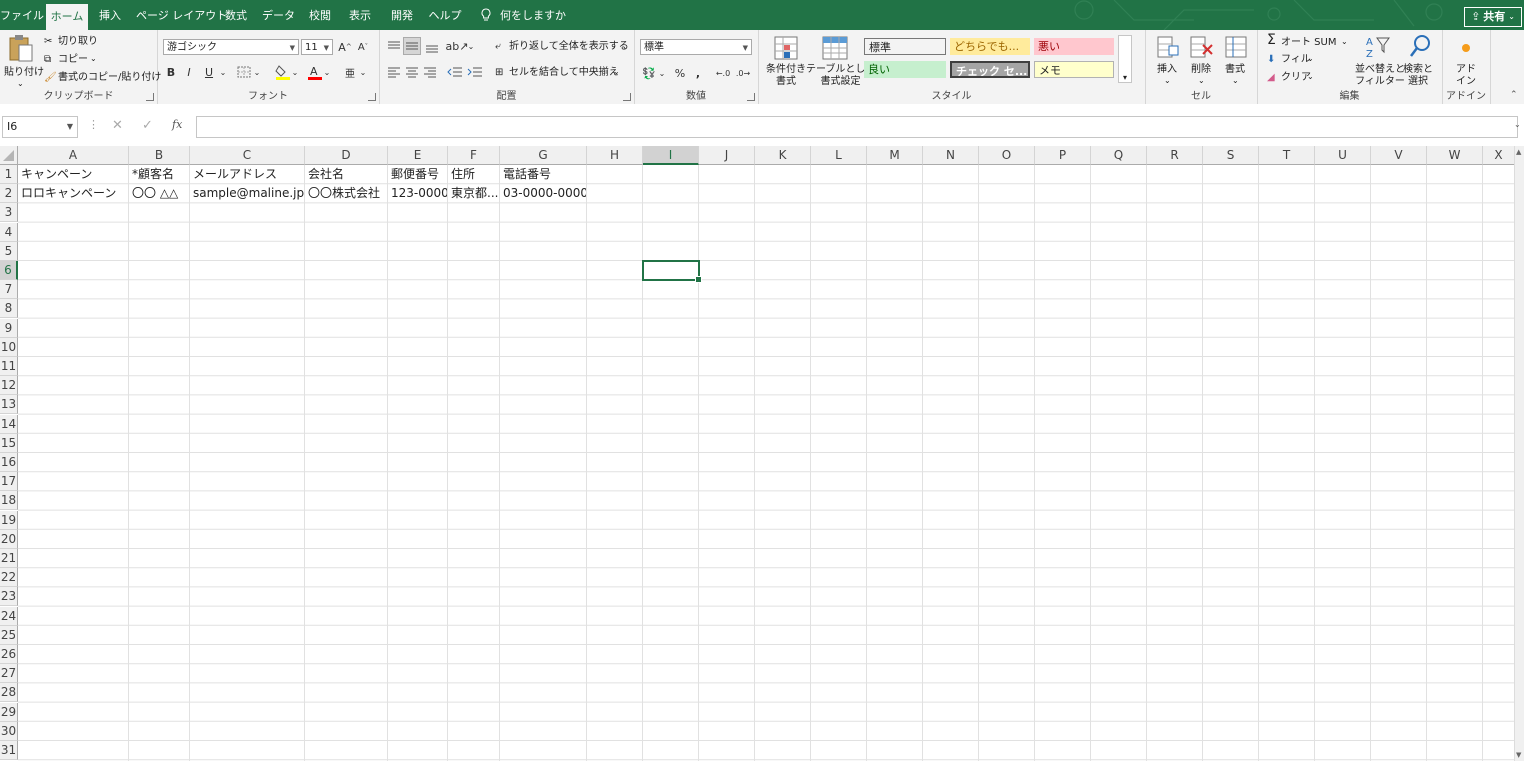  I want to click on column-header-l: L, so click(839, 155).